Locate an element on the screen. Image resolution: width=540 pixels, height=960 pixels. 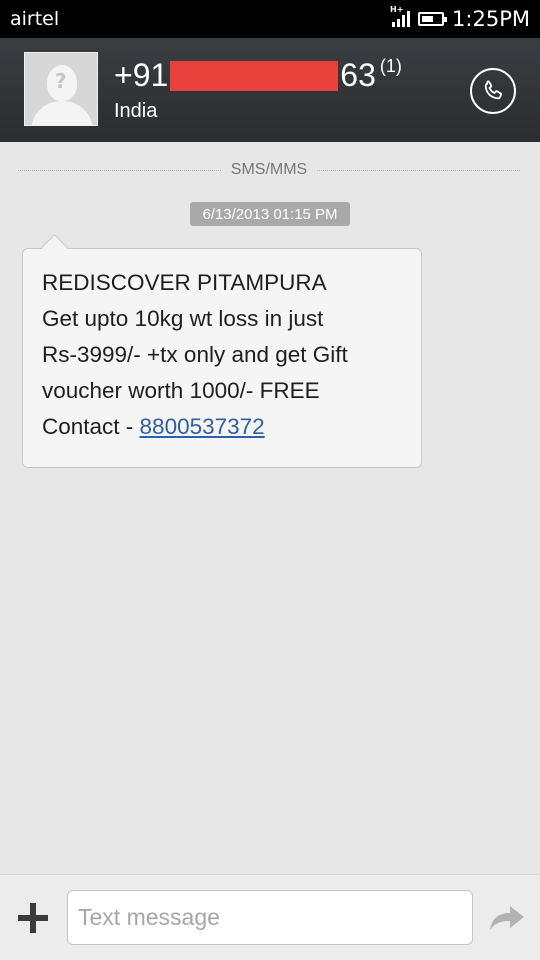
message-contact-line: Contact - 8800537372 is located at coordinates (222, 427).